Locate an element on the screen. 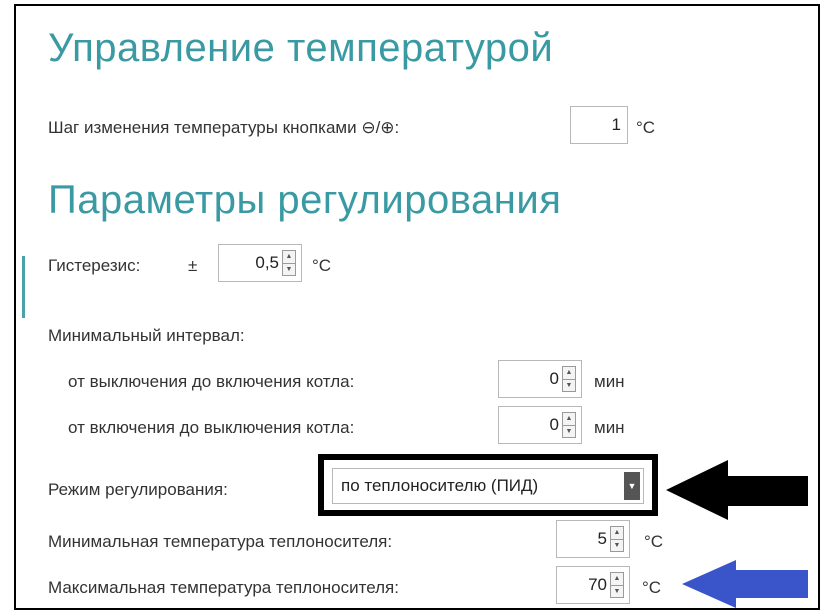 This screenshot has width=826, height=616. section-title-regulation: Параметры регулирования is located at coordinates (305, 200).